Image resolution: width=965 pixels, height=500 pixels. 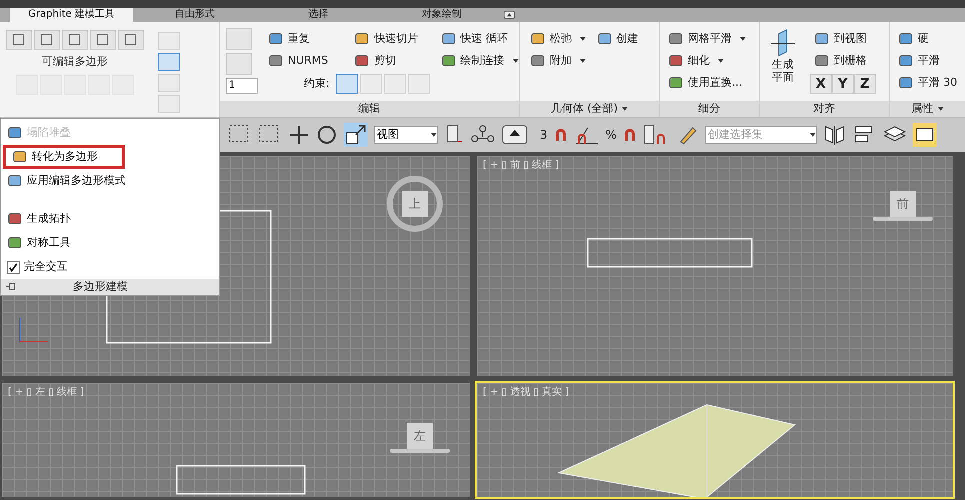 I want to click on checkmark-icon, so click(x=13, y=267).